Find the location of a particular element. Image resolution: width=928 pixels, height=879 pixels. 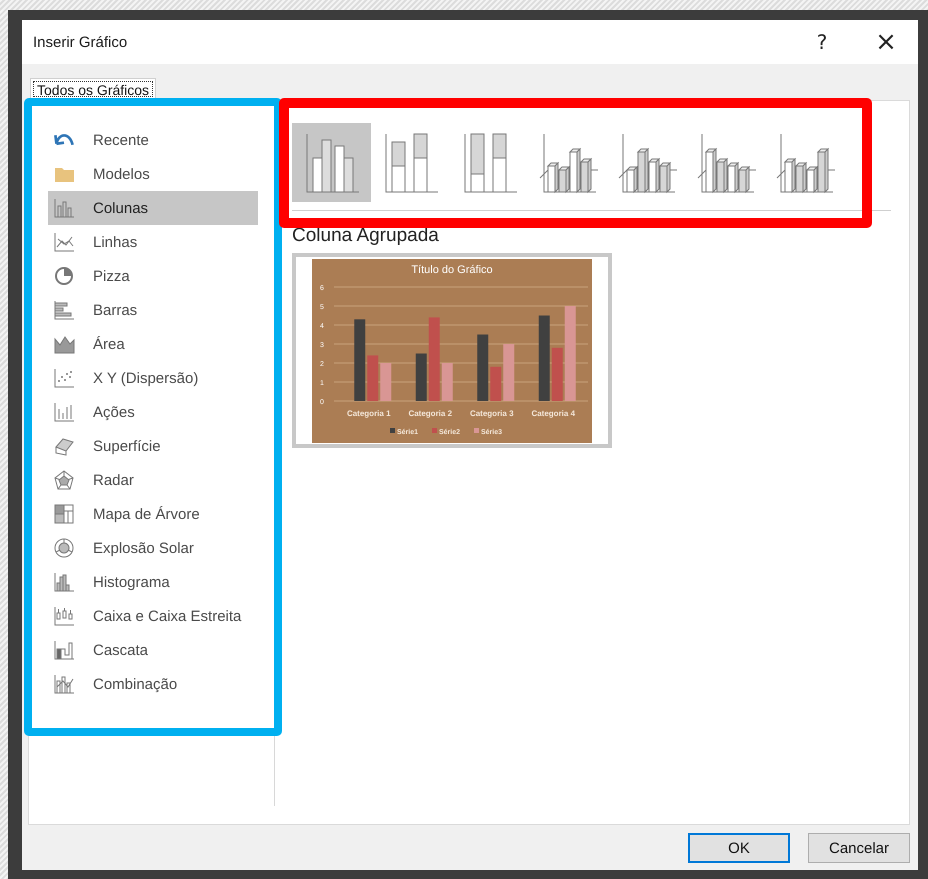

chart-title: Título do Gráfico is located at coordinates (452, 270).